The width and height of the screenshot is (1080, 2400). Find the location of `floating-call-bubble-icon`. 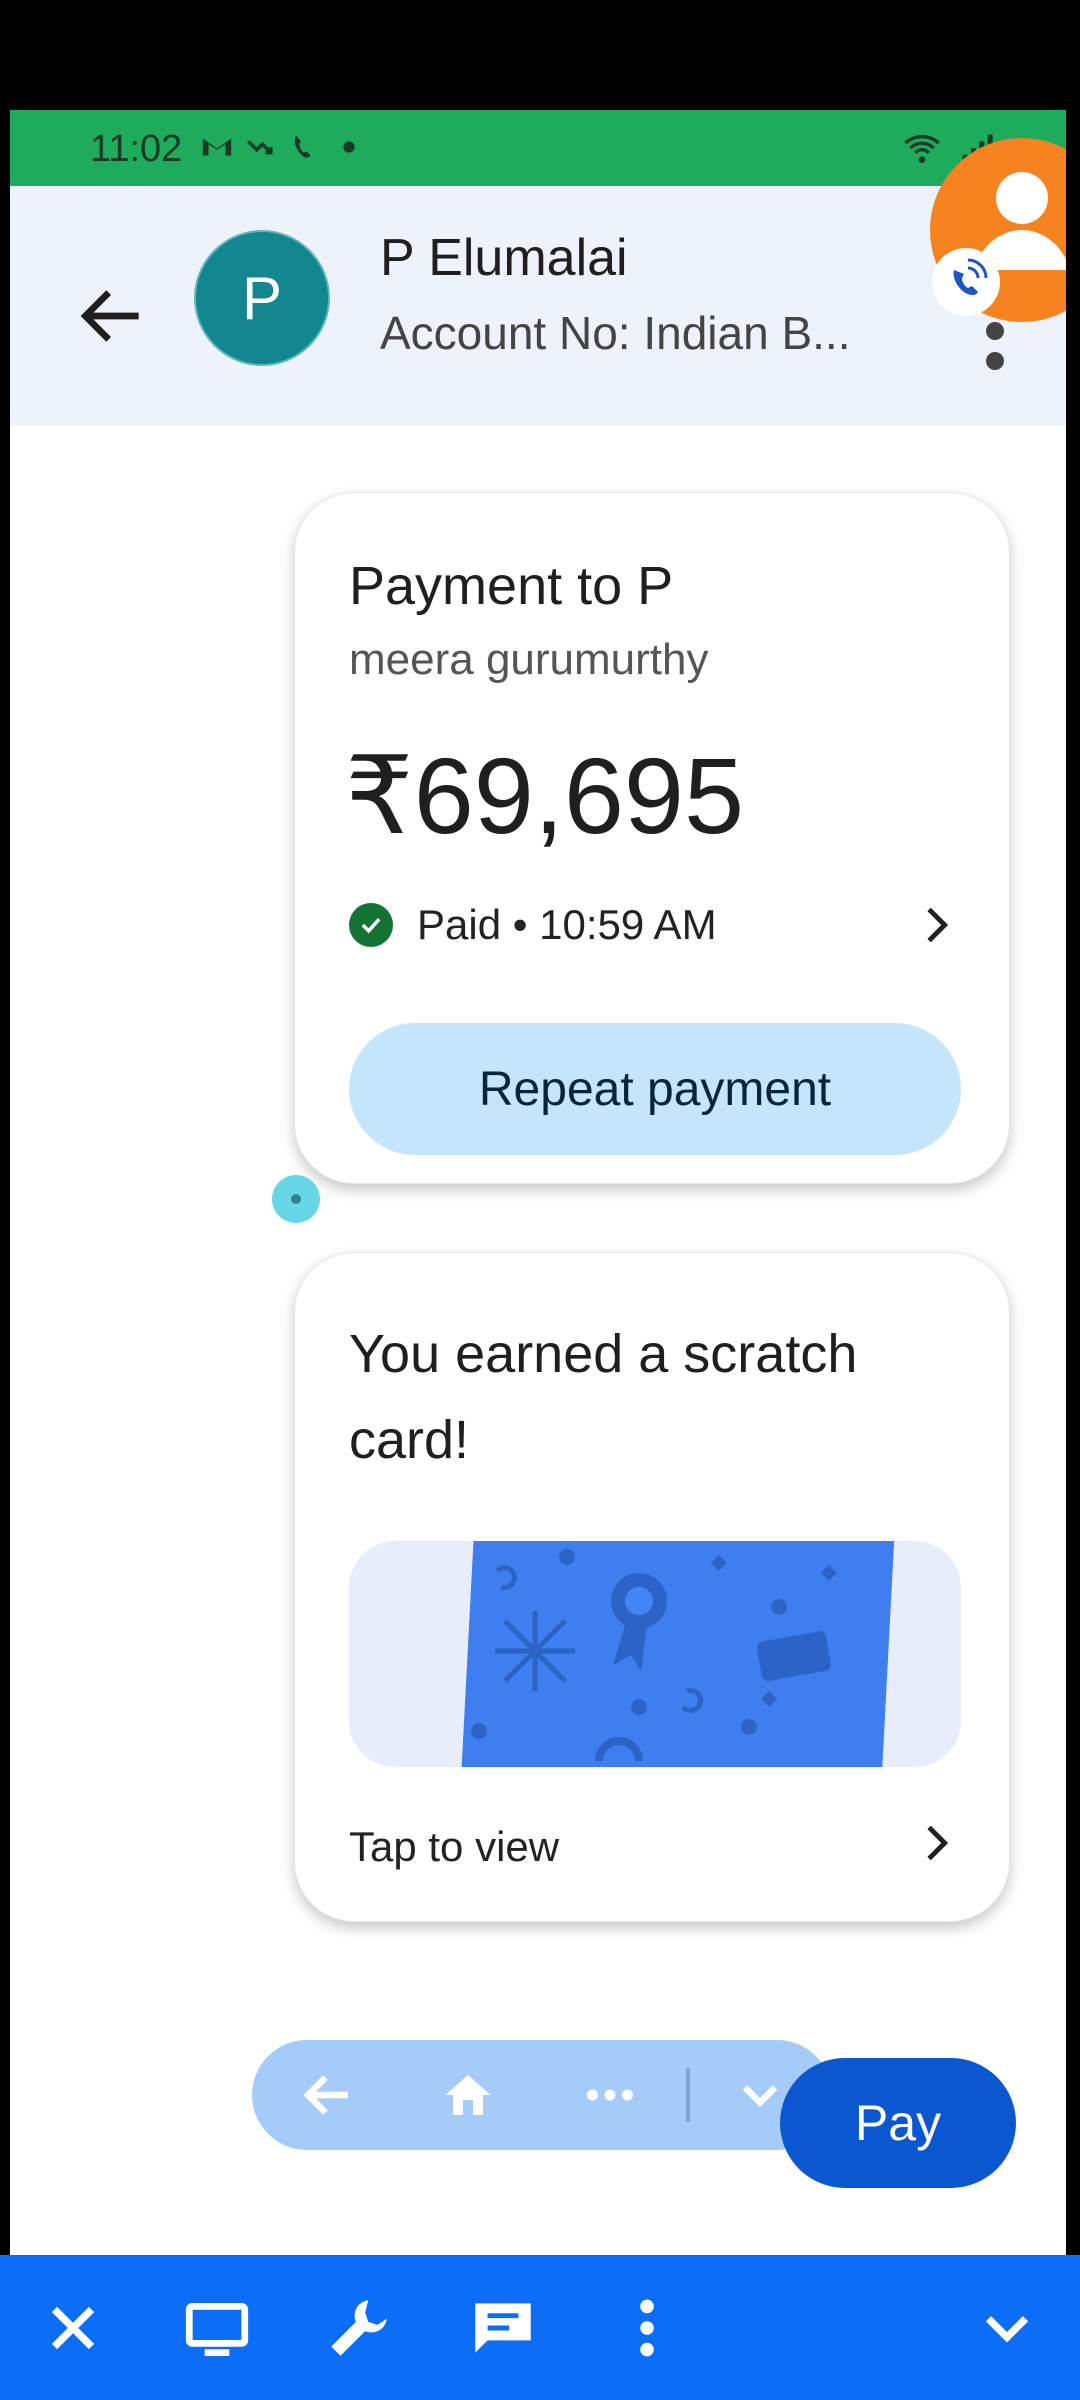

floating-call-bubble-icon is located at coordinates (994, 235).